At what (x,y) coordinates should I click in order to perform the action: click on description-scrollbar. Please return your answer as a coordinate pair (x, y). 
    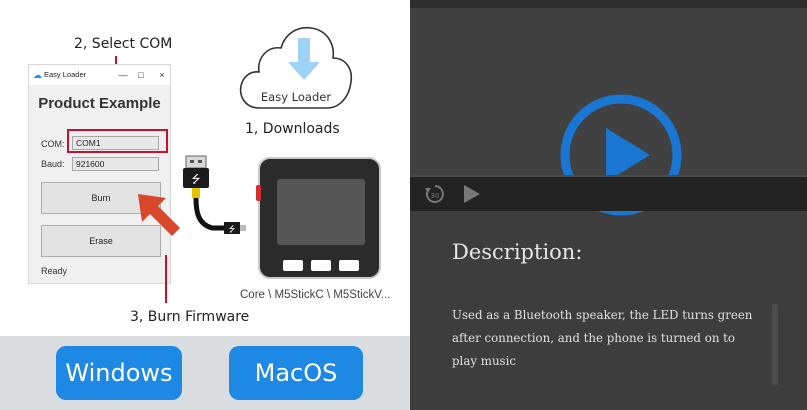
    Looking at the image, I should click on (775, 345).